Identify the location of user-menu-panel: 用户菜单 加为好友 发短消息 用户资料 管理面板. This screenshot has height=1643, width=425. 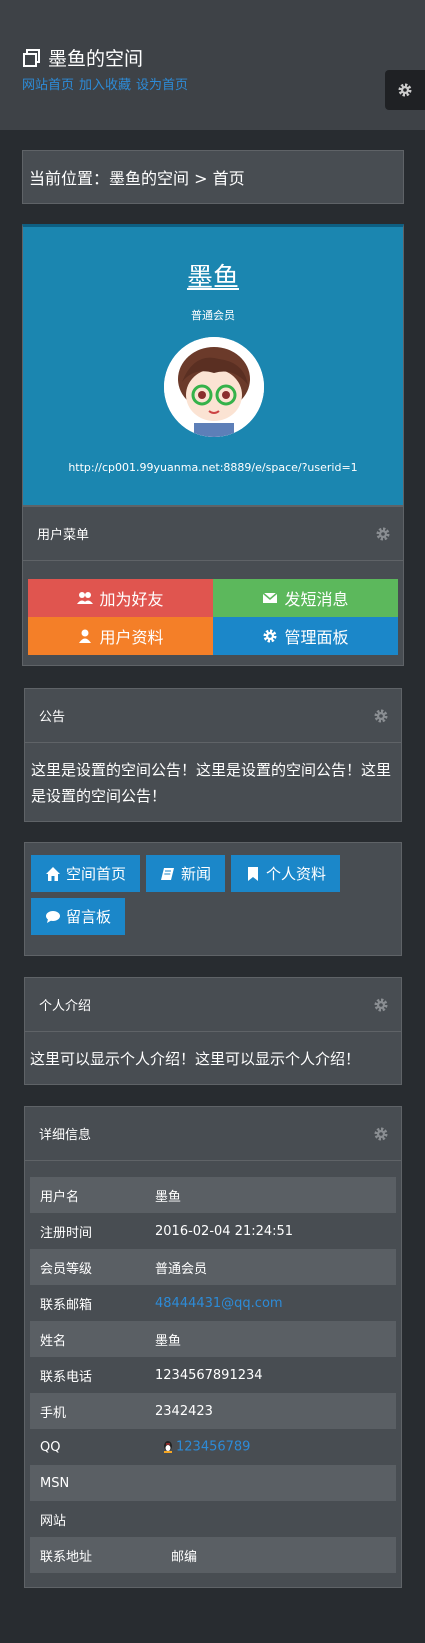
(213, 586).